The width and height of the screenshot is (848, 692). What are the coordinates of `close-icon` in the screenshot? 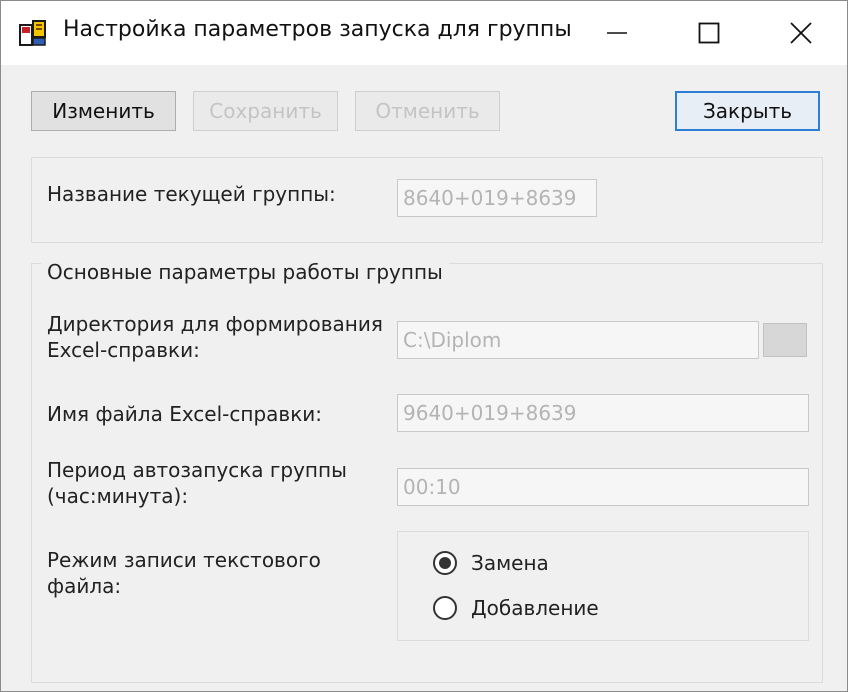 It's located at (801, 33).